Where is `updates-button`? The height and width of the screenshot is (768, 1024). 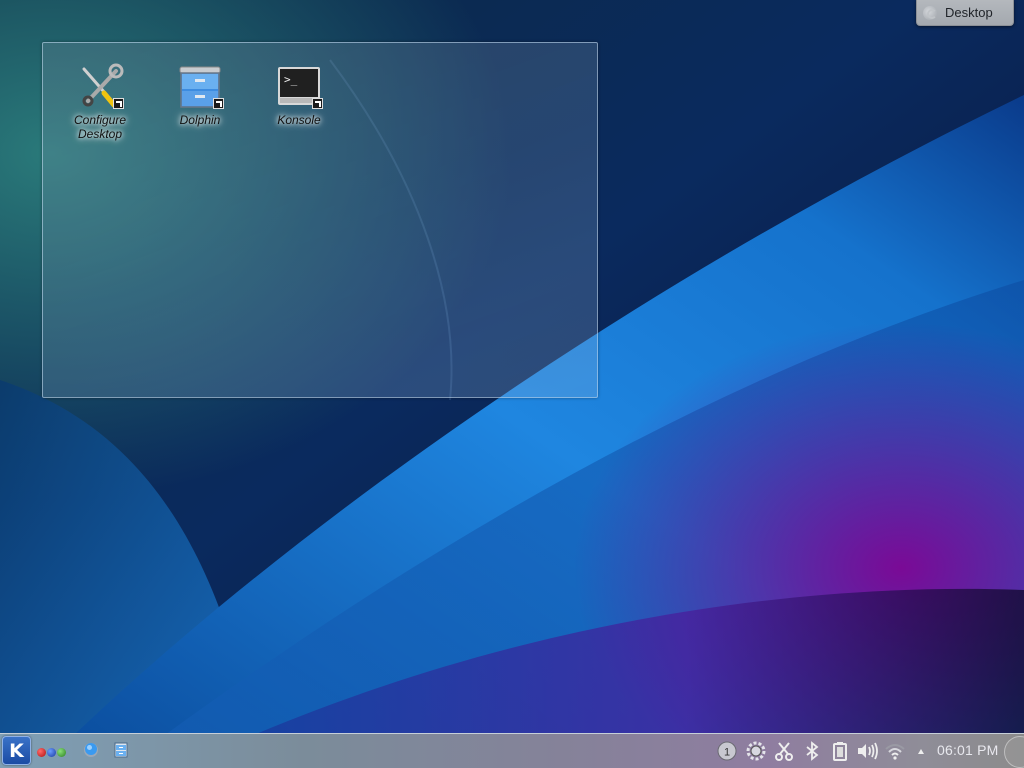
updates-button is located at coordinates (756, 751).